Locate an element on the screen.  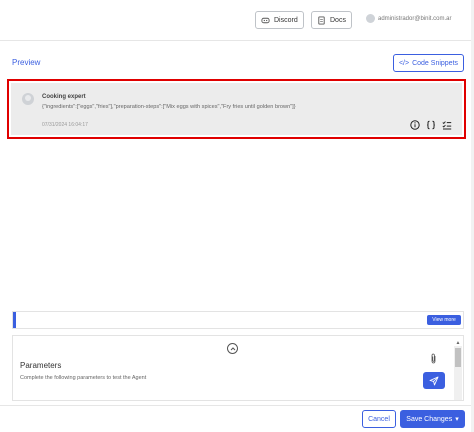
save-changes-button: Save Changes ▾ is located at coordinates (432, 419).